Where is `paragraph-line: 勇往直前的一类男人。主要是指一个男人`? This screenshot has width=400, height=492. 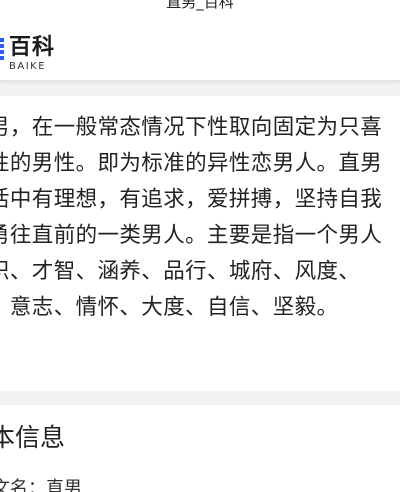
paragraph-line: 勇往直前的一类男人。主要是指一个男人 is located at coordinates (191, 235).